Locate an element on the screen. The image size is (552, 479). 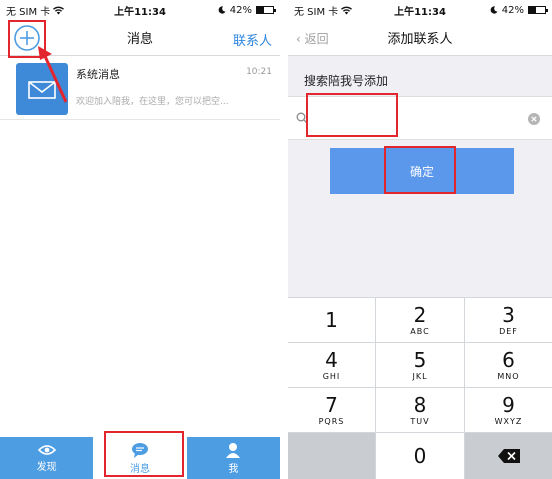
search-input is located at coordinates (414, 119).